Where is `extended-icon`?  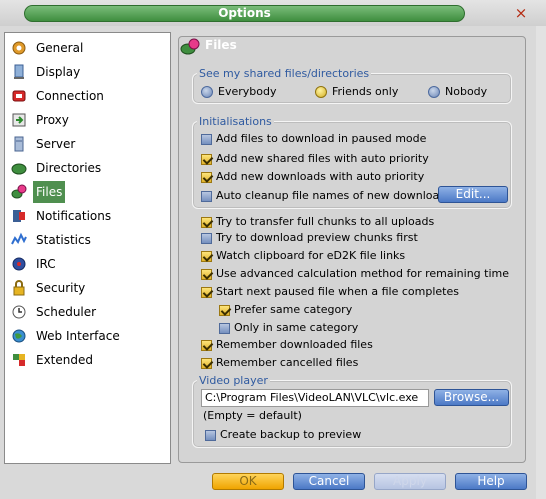
extended-icon is located at coordinates (19, 360).